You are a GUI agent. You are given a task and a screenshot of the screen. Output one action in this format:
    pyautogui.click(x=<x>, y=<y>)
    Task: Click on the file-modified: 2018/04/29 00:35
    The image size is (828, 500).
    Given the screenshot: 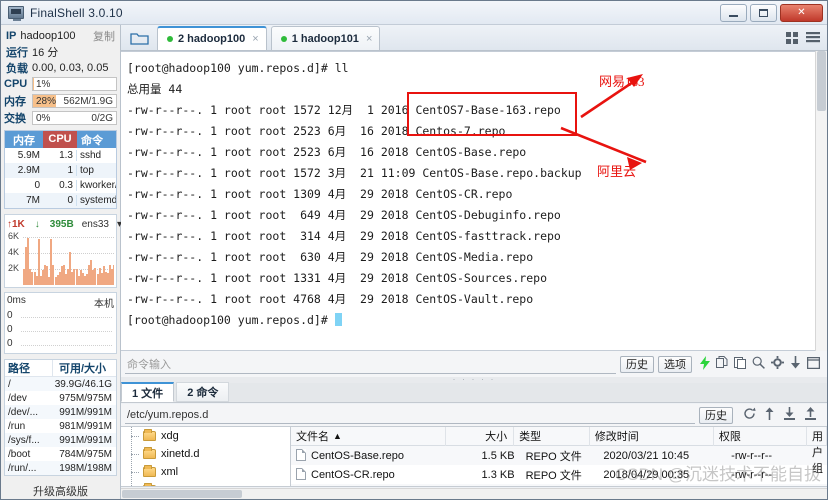 What is the action you would take?
    pyautogui.click(x=646, y=474)
    